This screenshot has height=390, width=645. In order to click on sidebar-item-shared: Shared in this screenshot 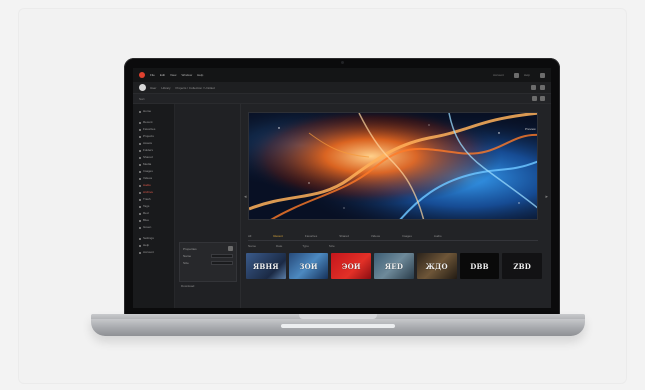, I will do `click(156, 157)`.